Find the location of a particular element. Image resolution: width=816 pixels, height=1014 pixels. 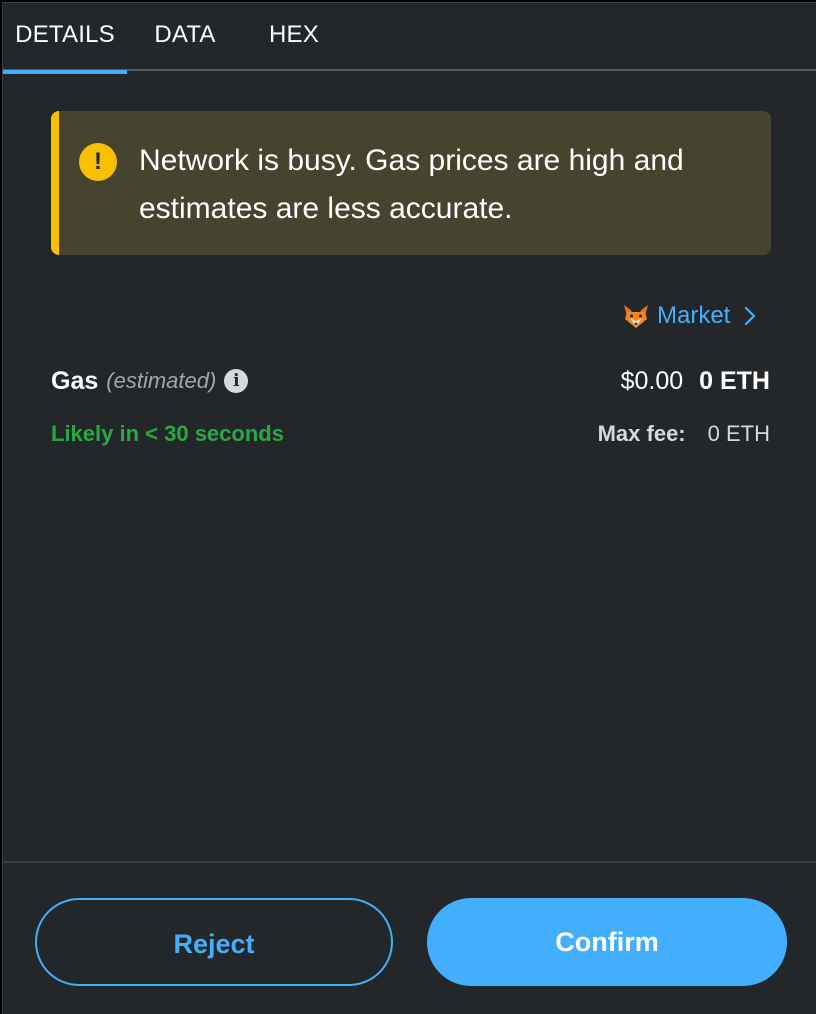

exclamation-icon: ! is located at coordinates (98, 162).